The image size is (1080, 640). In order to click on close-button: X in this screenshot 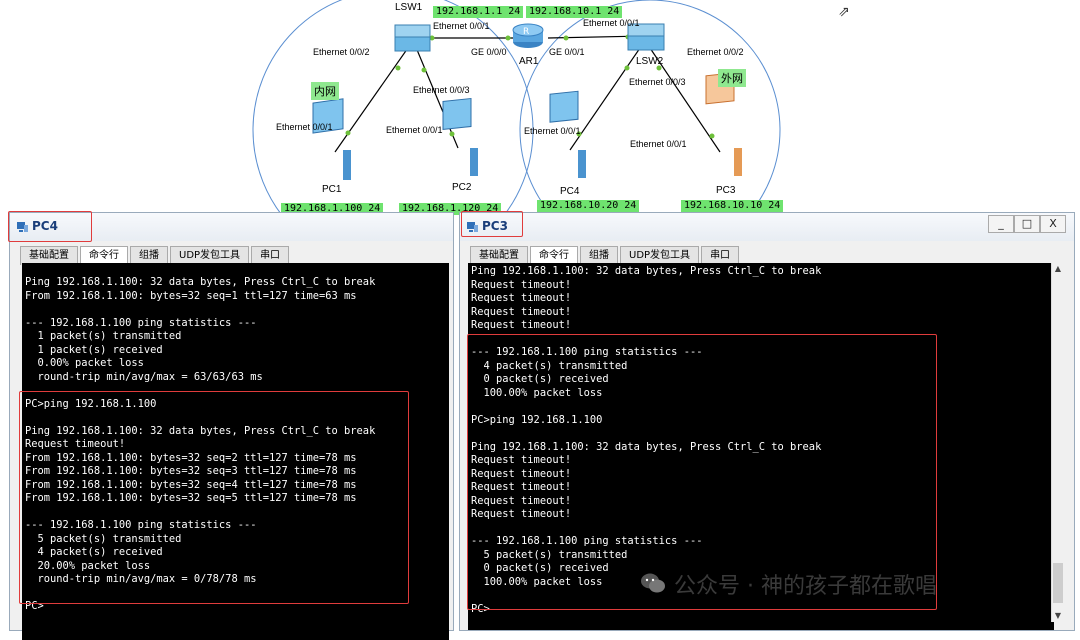, I will do `click(1053, 224)`.